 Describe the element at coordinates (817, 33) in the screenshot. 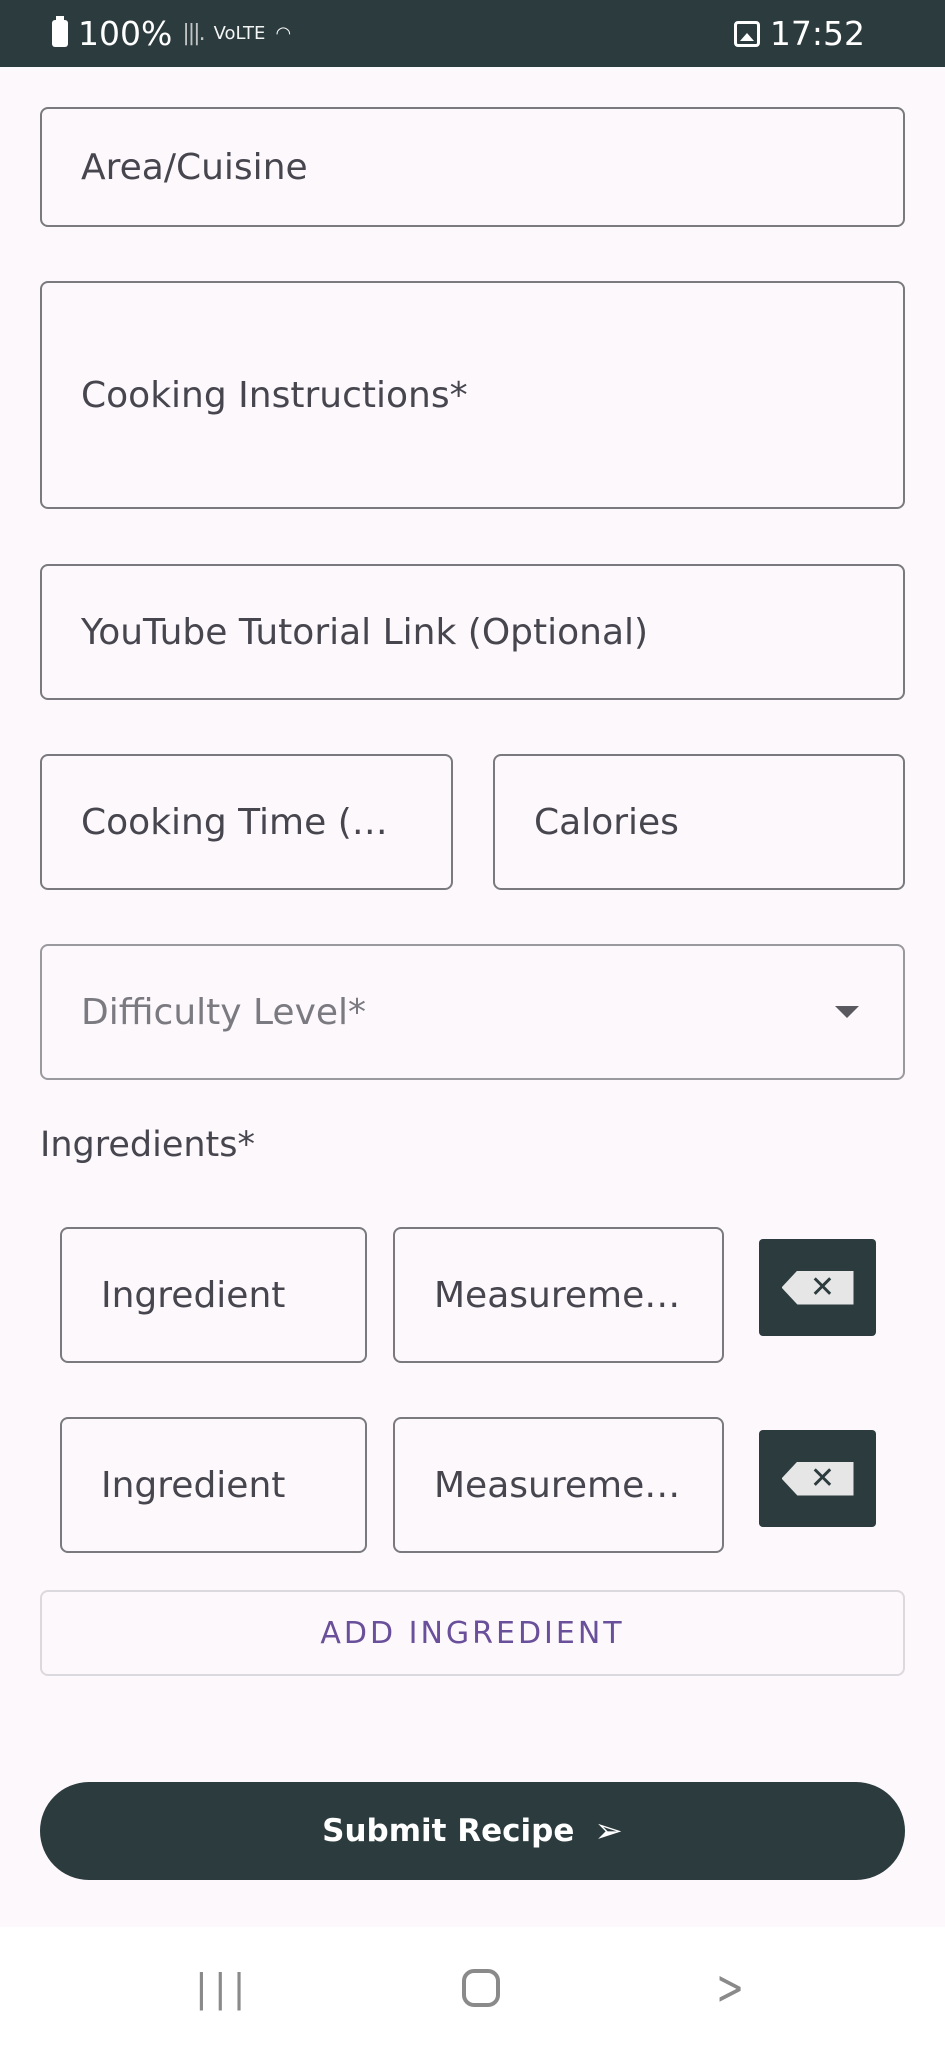

I see `status-time: 17:52` at that location.